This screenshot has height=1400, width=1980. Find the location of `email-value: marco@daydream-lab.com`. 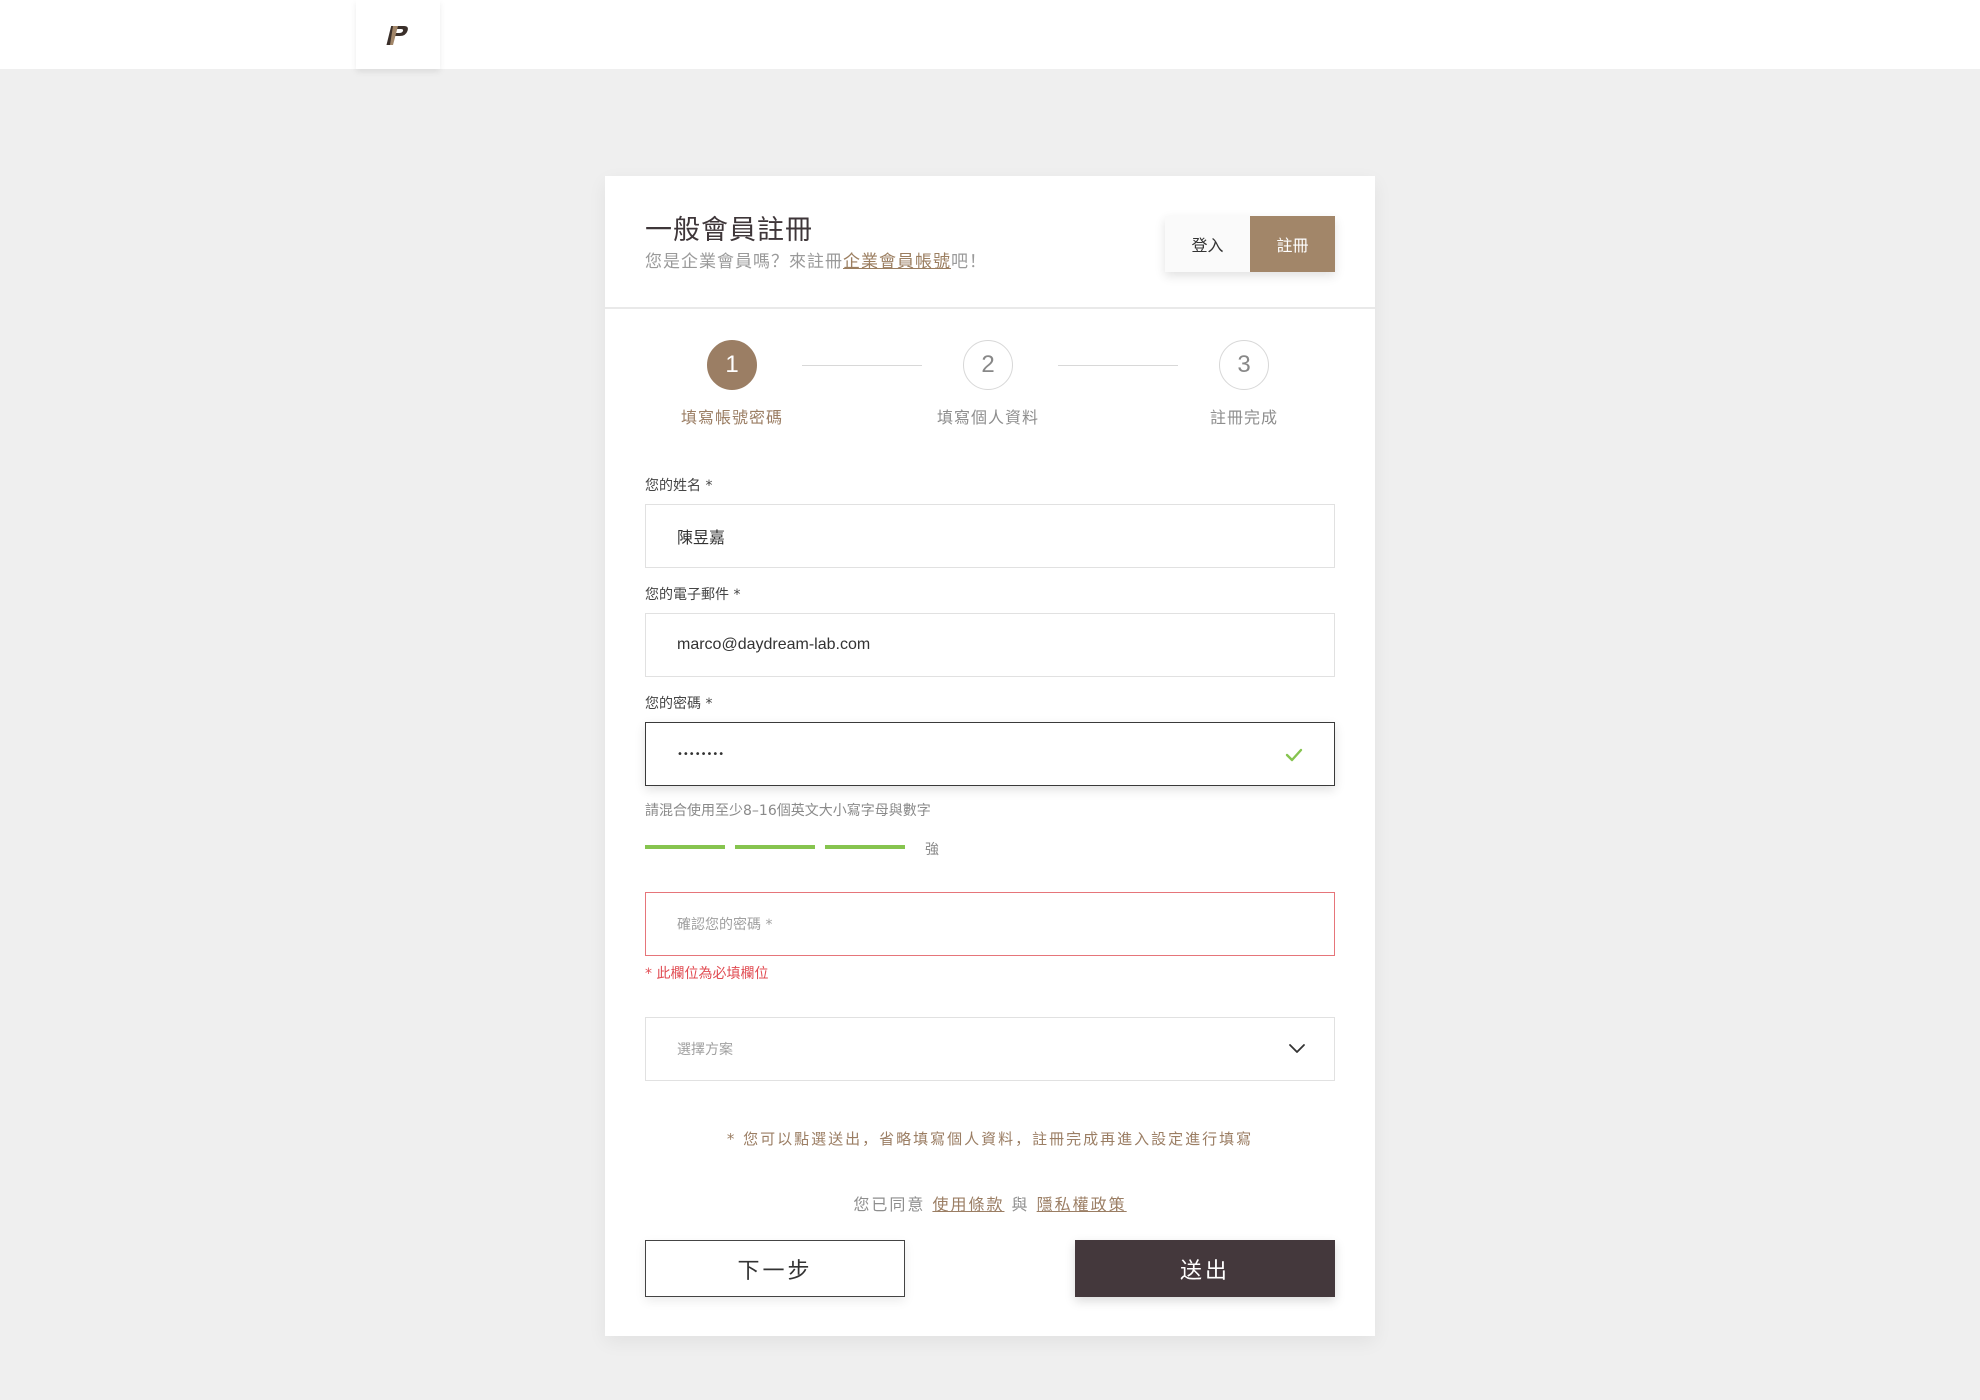

email-value: marco@daydream-lab.com is located at coordinates (774, 644).